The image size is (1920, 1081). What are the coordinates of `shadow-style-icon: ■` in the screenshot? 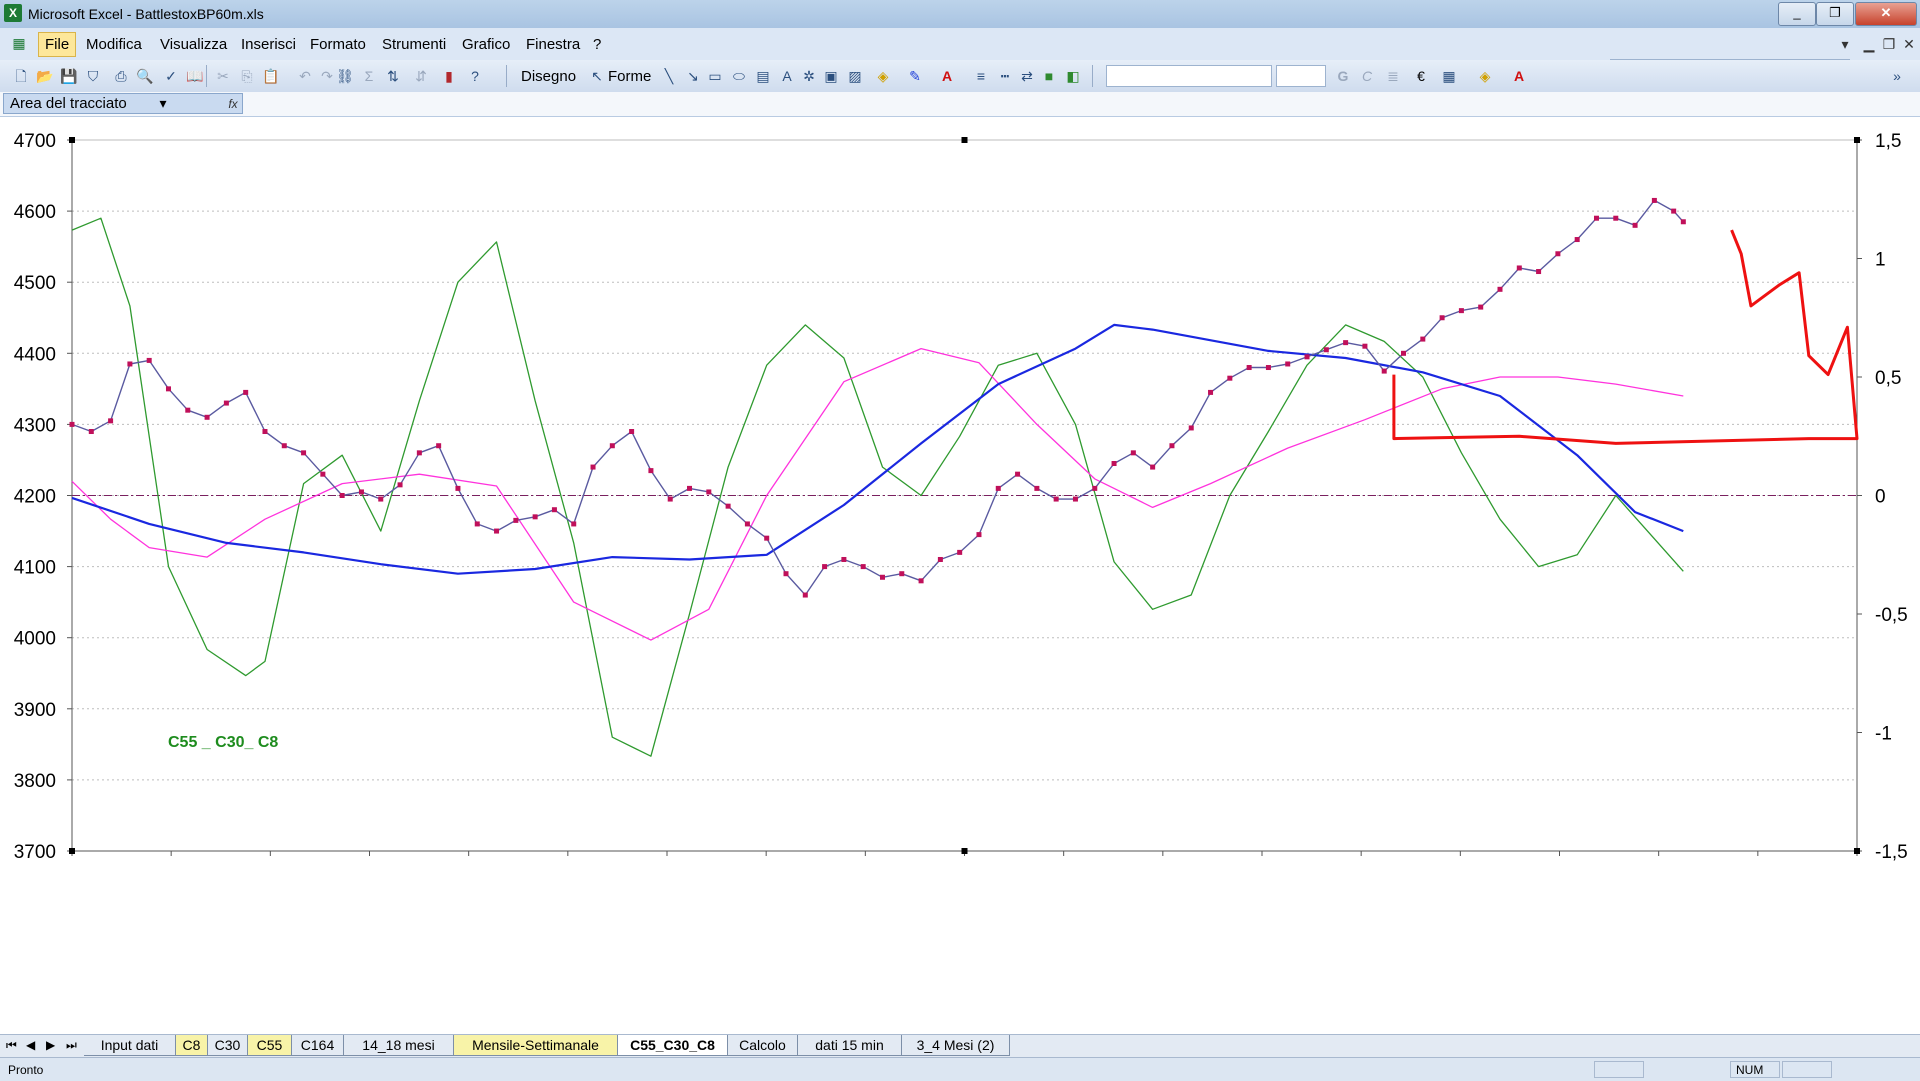 It's located at (1049, 76).